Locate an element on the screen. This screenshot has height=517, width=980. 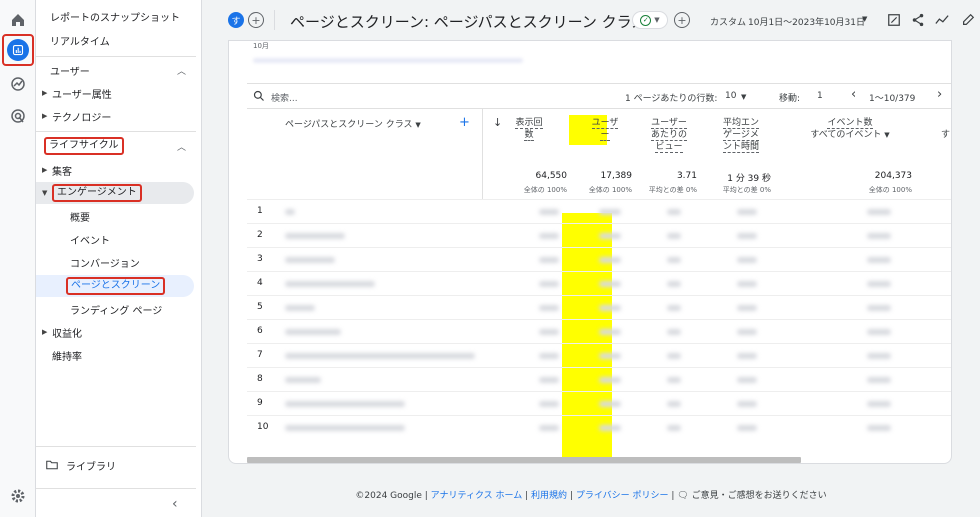
nav-conversions: コンバージョン is located at coordinates (116, 262).